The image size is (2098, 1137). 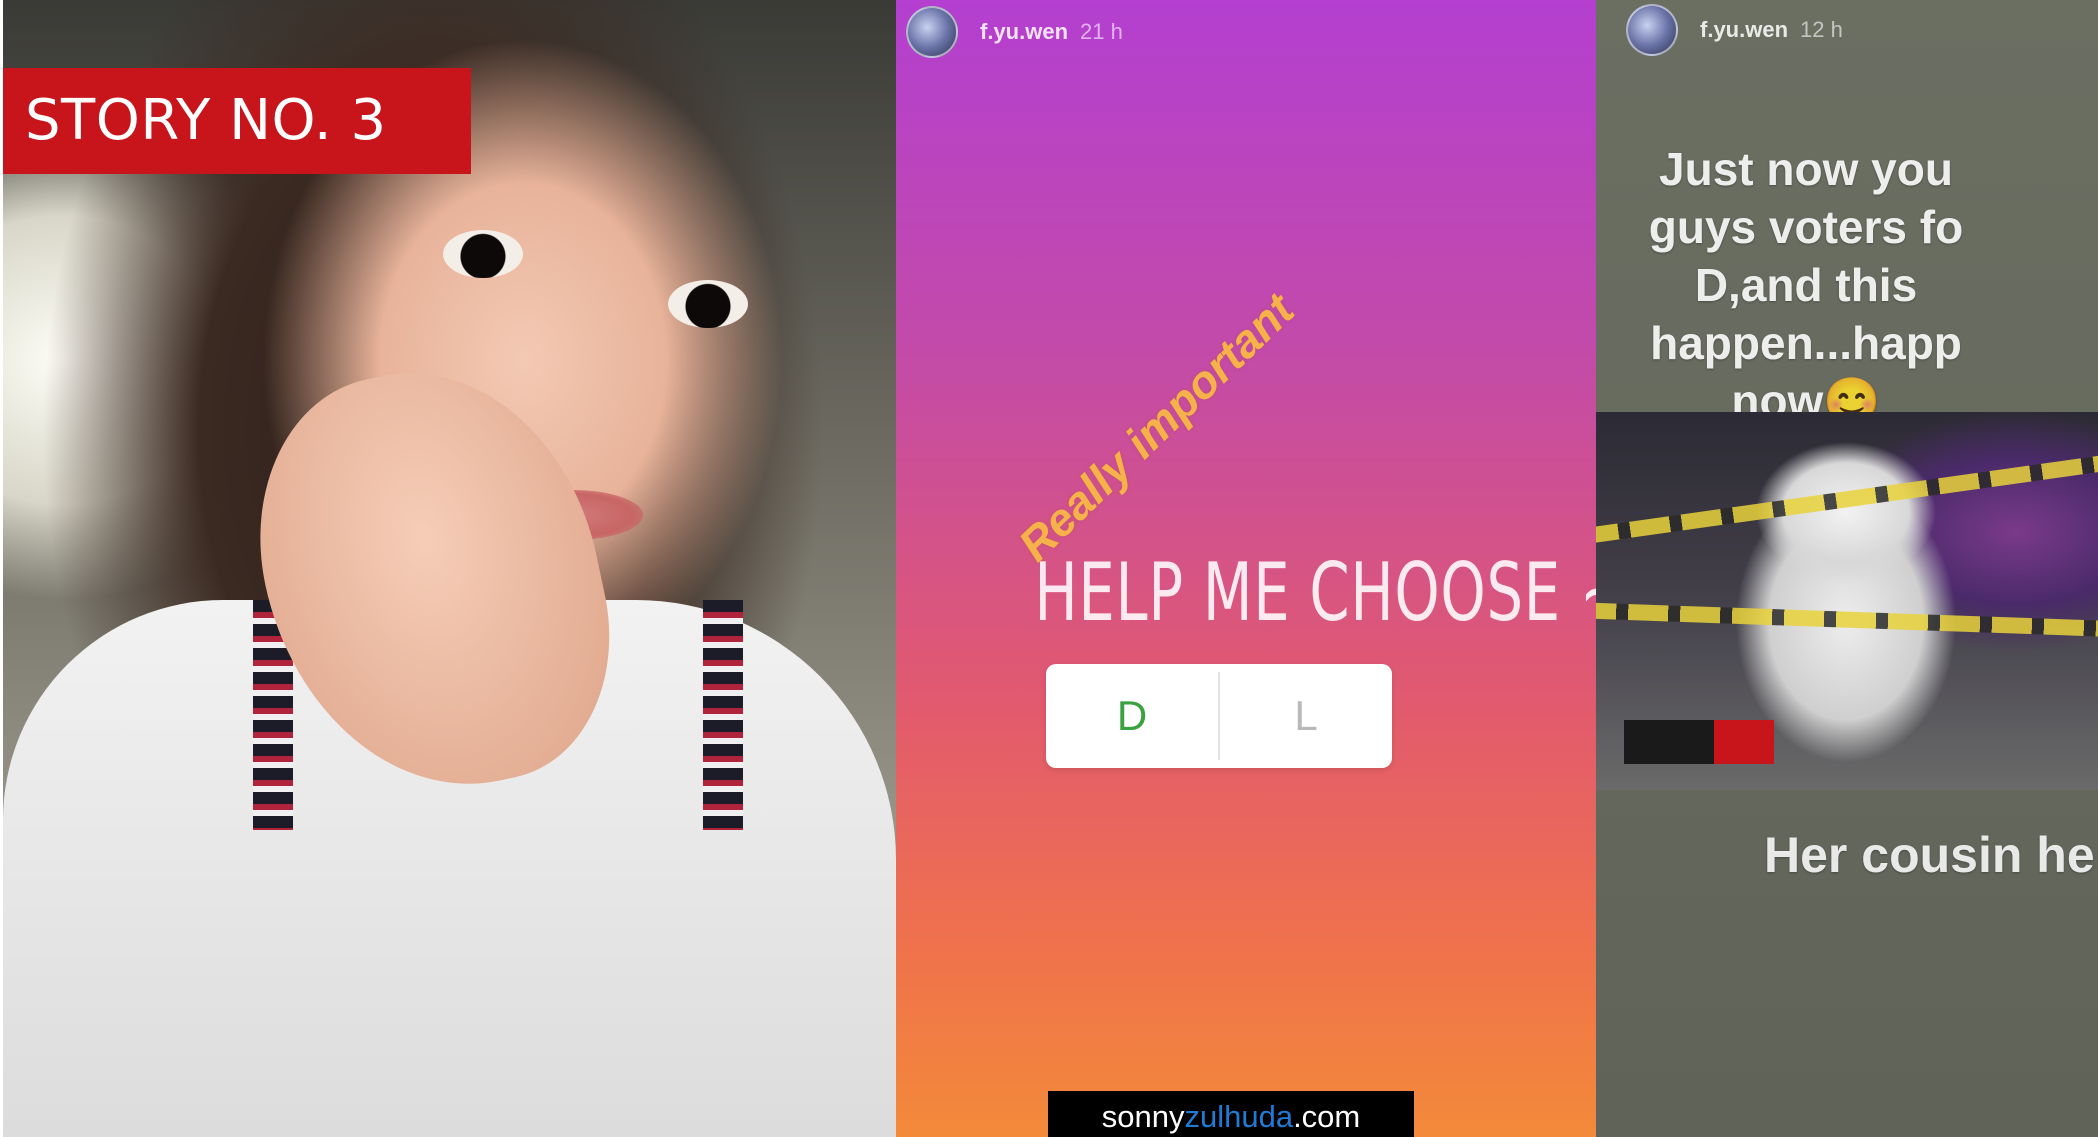 I want to click on news-channel-logo, so click(x=1699, y=742).